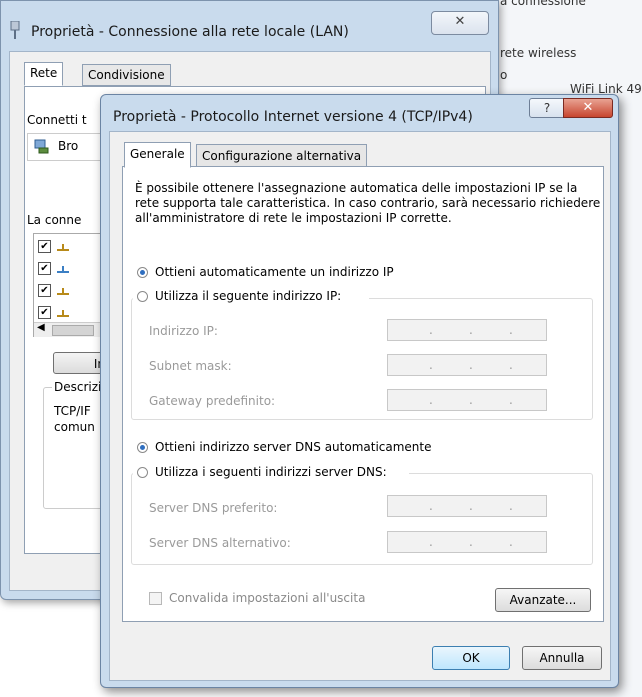 The width and height of the screenshot is (642, 697). What do you see at coordinates (547, 108) in the screenshot?
I see `help-button: ?` at bounding box center [547, 108].